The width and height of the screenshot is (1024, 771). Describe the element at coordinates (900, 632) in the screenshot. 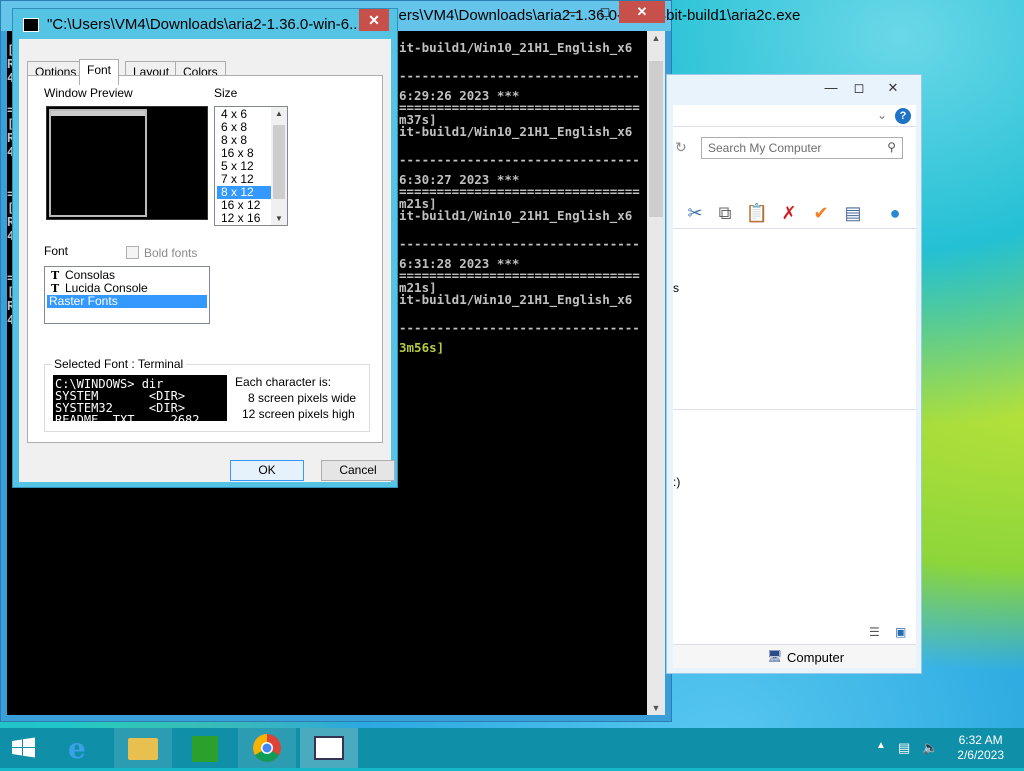

I see `large-icons-view-icon: ▣` at that location.